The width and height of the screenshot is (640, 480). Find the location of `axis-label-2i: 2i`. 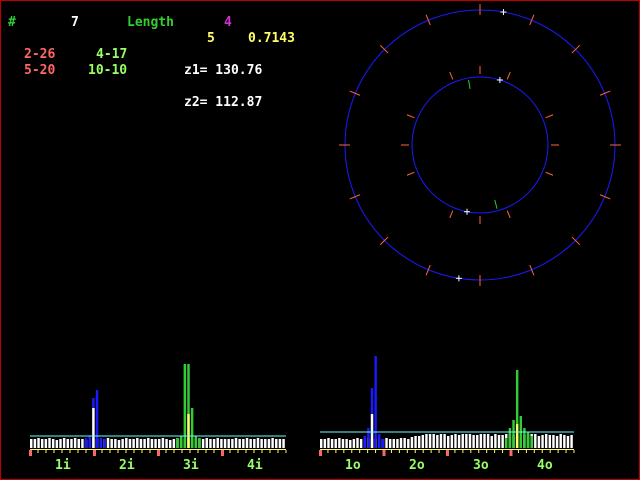

axis-label-2i: 2i is located at coordinates (127, 465).